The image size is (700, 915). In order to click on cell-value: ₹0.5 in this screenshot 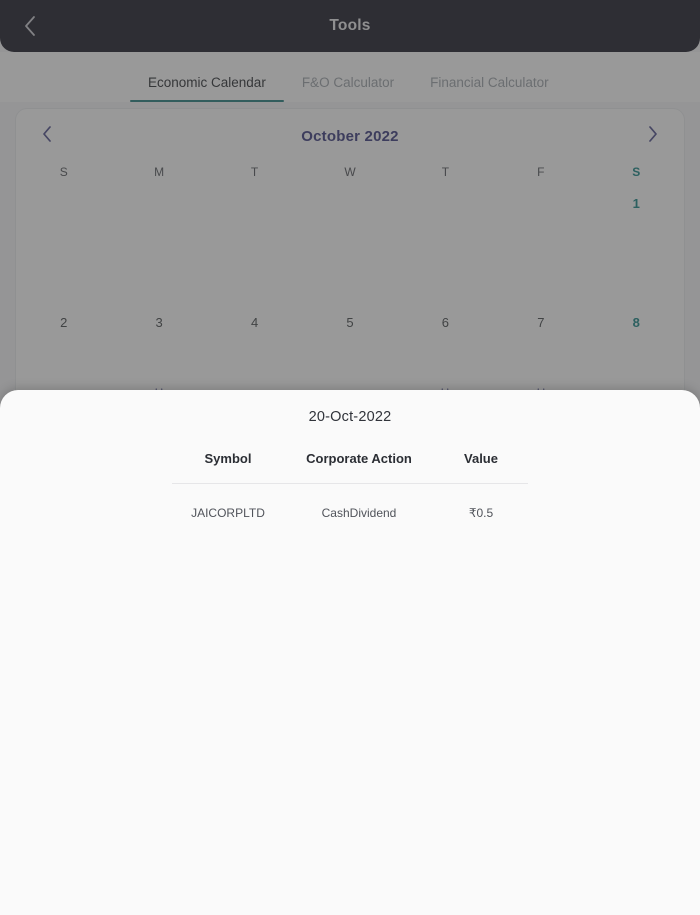, I will do `click(481, 513)`.